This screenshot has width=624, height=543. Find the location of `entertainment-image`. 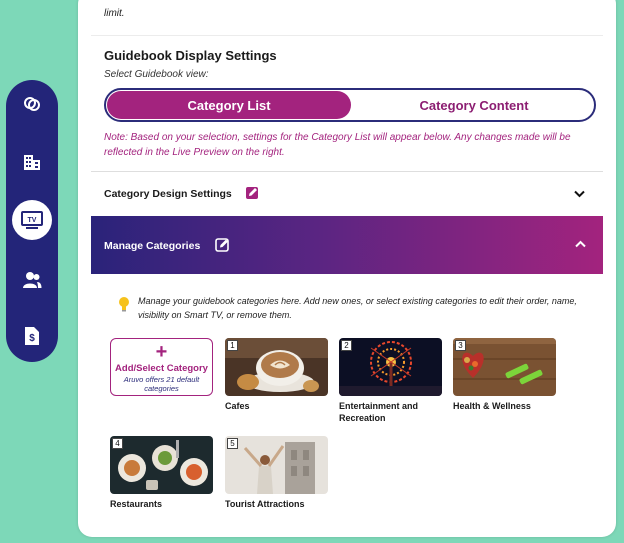

entertainment-image is located at coordinates (390, 367).